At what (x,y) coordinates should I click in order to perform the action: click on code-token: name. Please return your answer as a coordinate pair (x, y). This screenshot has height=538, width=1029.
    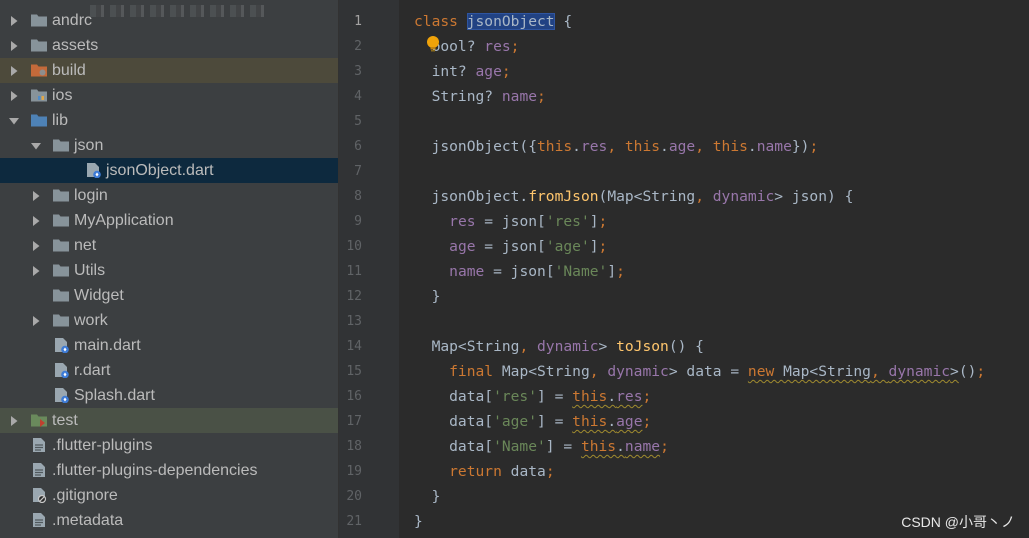
    Looking at the image, I should click on (519, 96).